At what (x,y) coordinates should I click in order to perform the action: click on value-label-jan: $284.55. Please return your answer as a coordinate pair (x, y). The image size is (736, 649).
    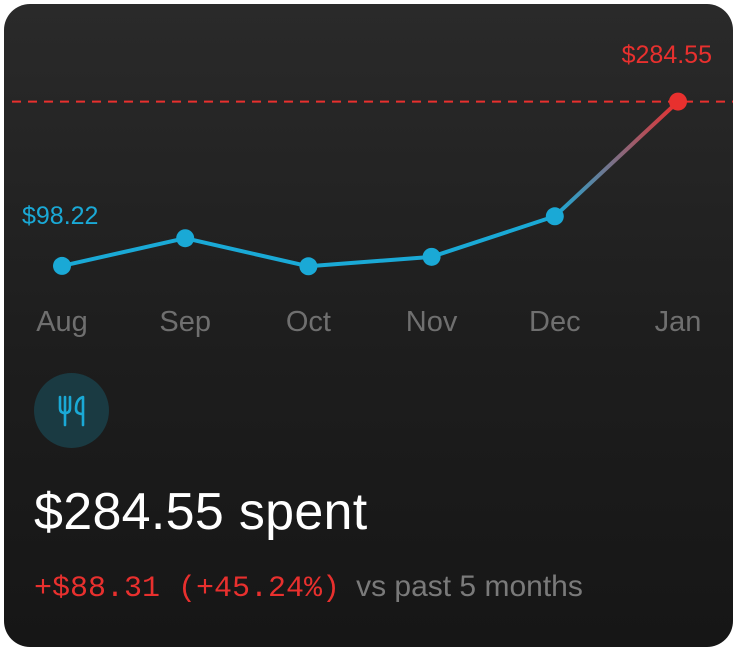
    Looking at the image, I should click on (667, 55).